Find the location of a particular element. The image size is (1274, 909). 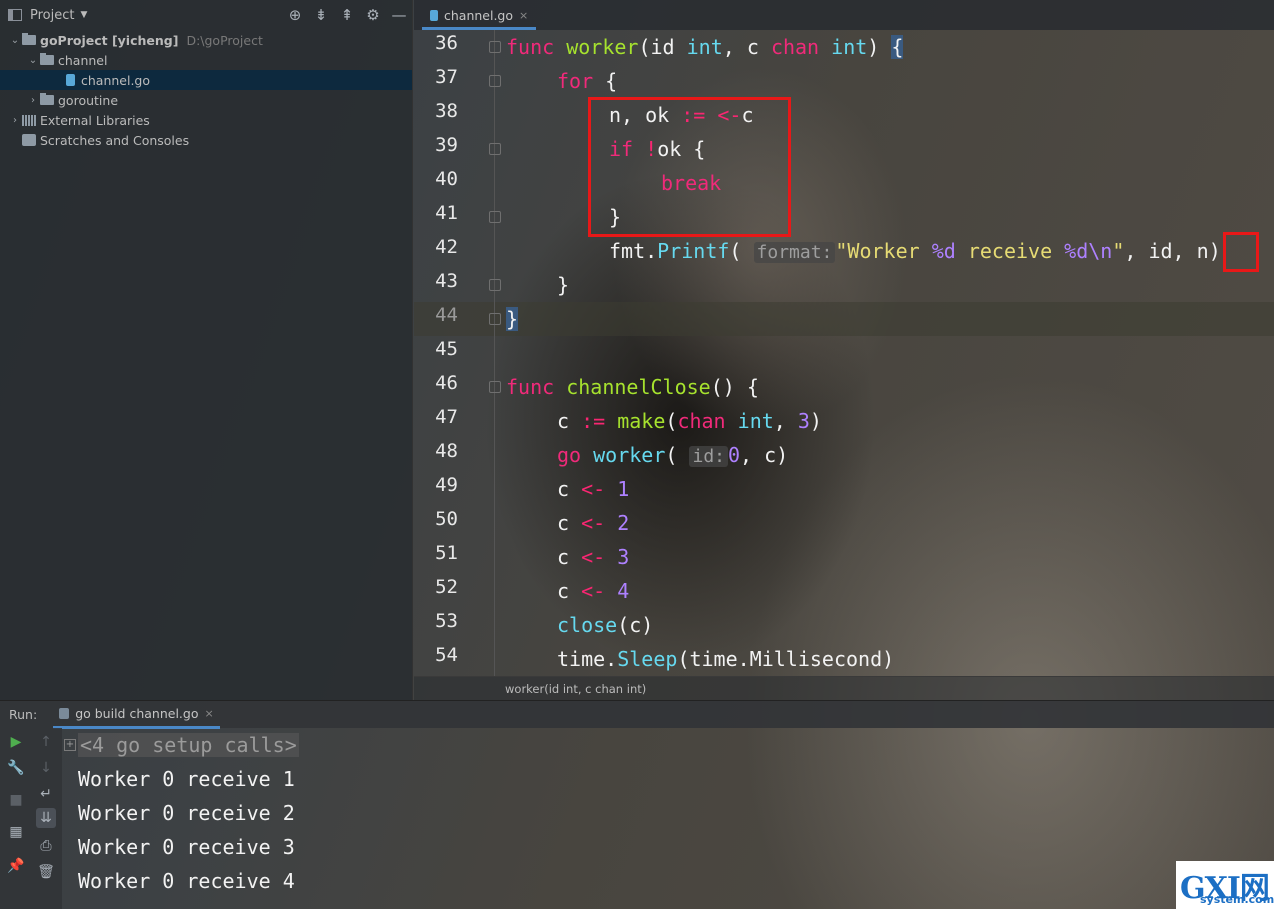

line-number: 39 is located at coordinates (446, 145).